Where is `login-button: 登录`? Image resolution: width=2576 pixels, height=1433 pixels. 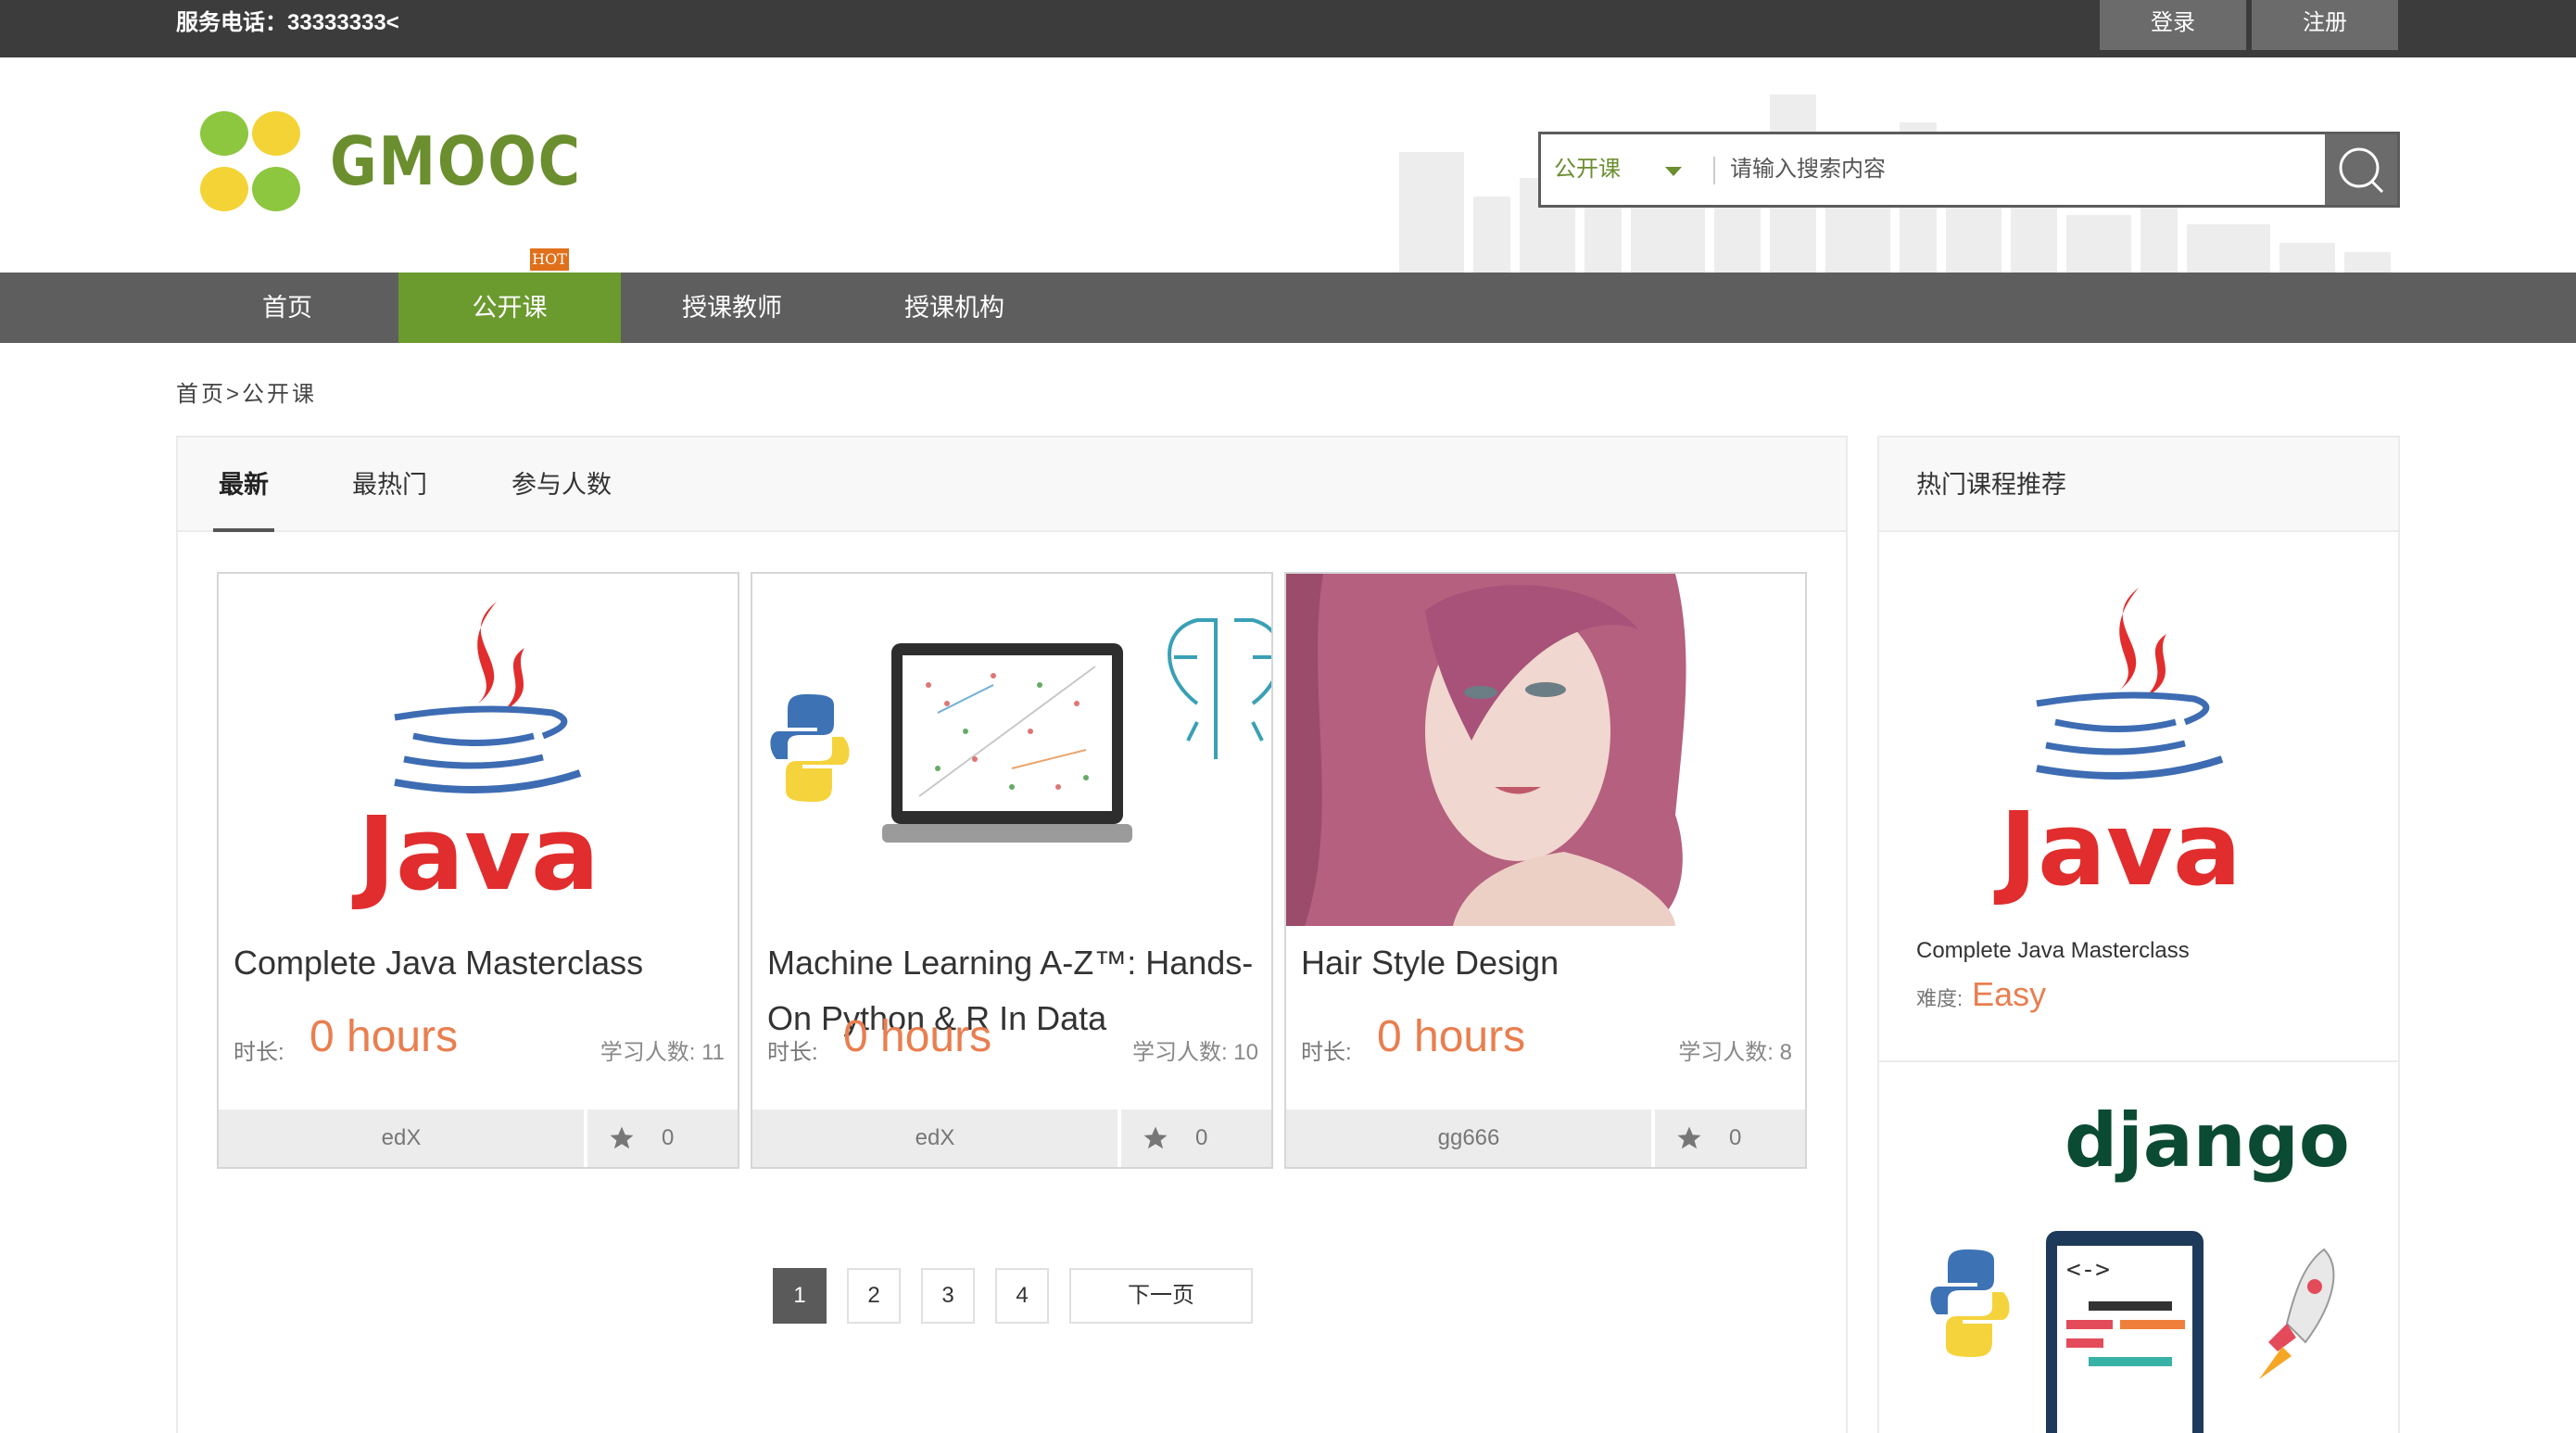
login-button: 登录 is located at coordinates (2173, 25).